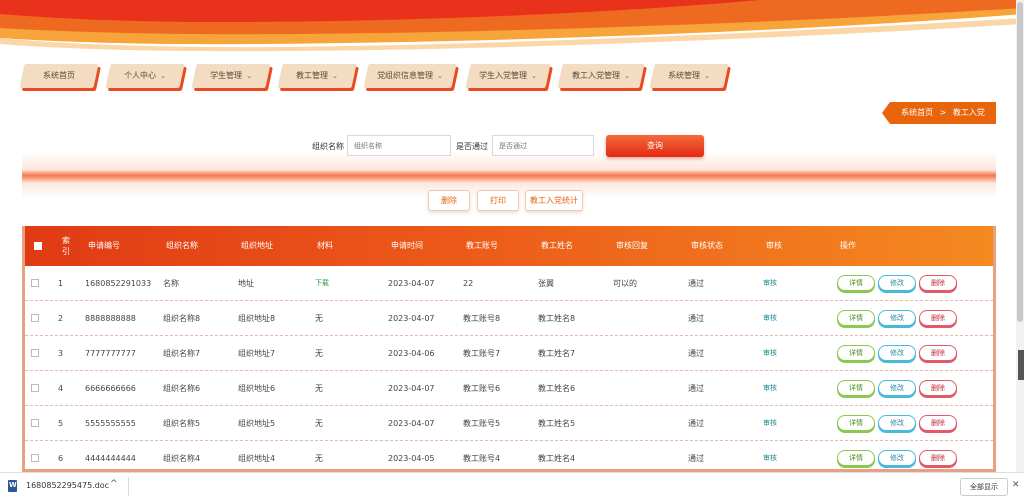 The height and width of the screenshot is (499, 1024). What do you see at coordinates (104, 245) in the screenshot?
I see `table-header-cell: 申请编号` at bounding box center [104, 245].